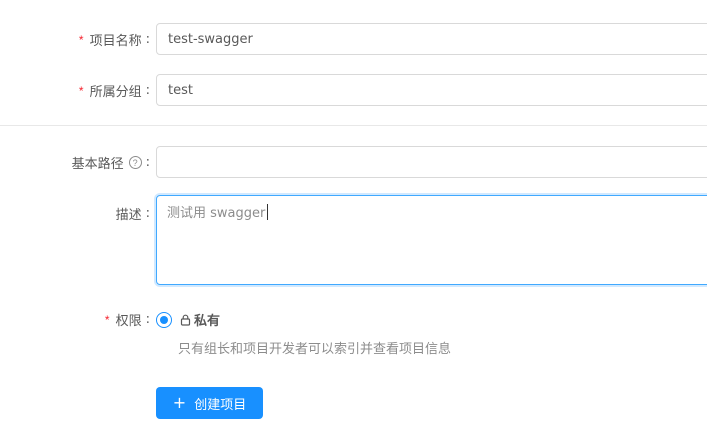 This screenshot has height=439, width=707. I want to click on plus-icon: +, so click(179, 402).